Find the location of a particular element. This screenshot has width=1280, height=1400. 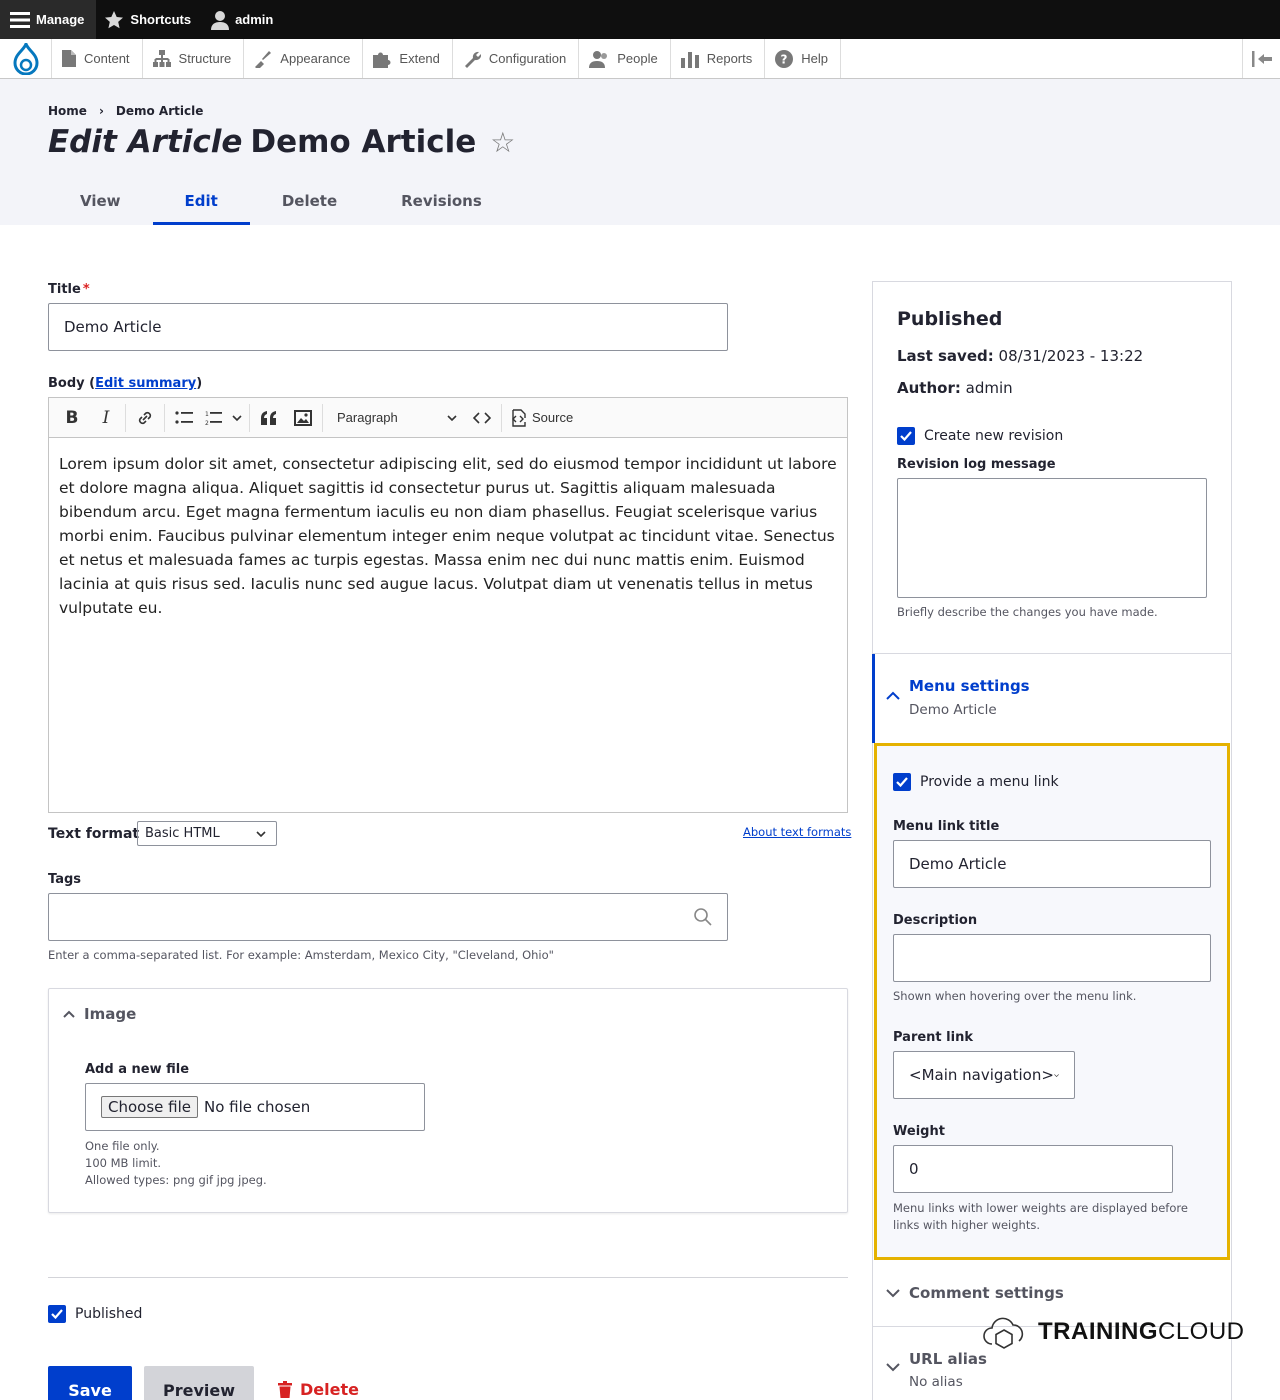

tab-delete: Delete is located at coordinates (309, 201).